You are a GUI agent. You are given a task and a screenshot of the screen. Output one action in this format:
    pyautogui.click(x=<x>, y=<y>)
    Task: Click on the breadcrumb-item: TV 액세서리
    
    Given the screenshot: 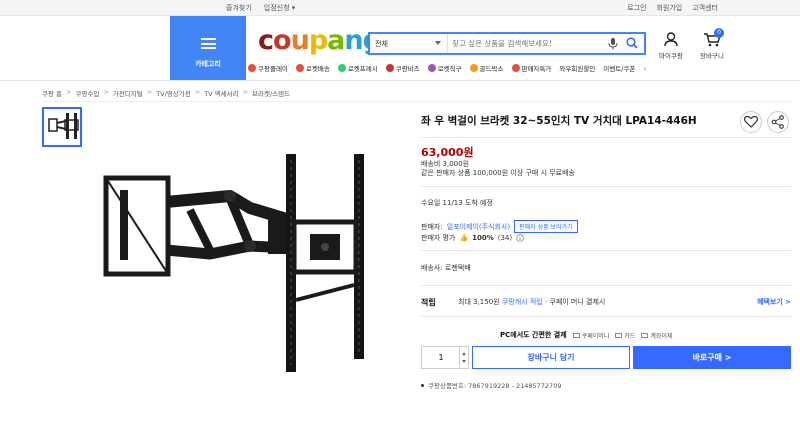 What is the action you would take?
    pyautogui.click(x=221, y=93)
    